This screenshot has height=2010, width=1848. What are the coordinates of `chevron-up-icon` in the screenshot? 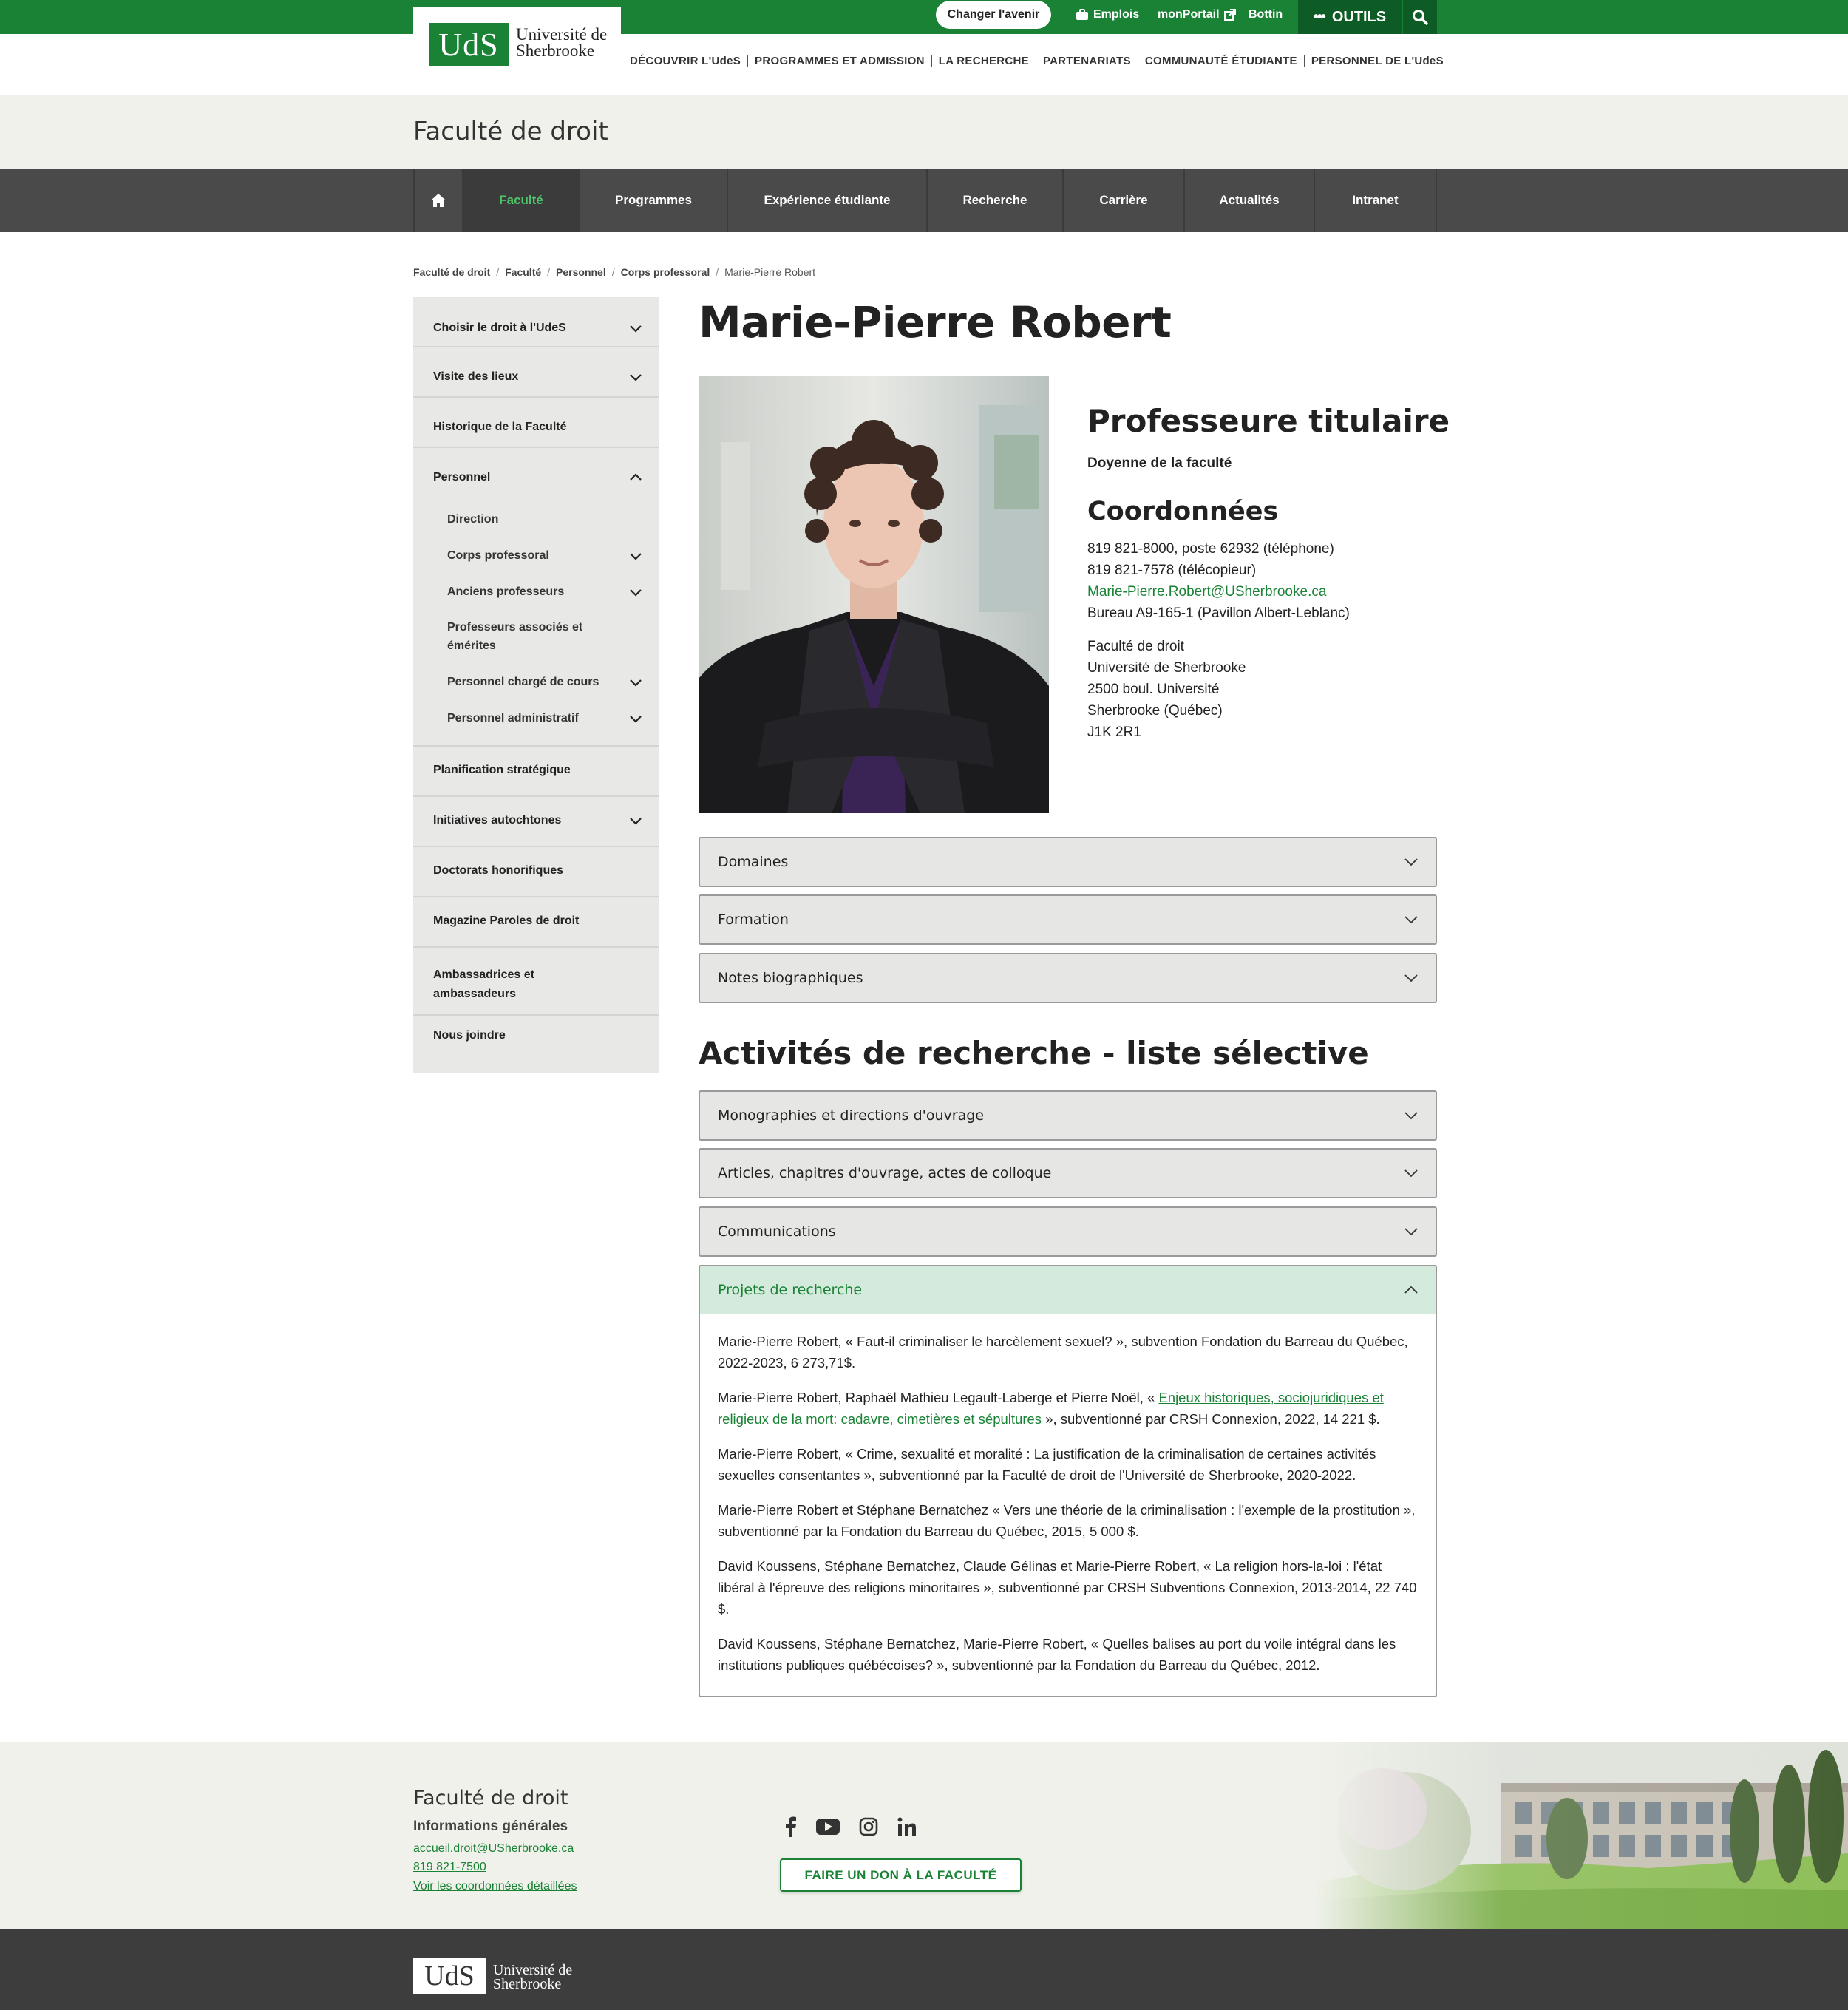 It's located at (635, 477).